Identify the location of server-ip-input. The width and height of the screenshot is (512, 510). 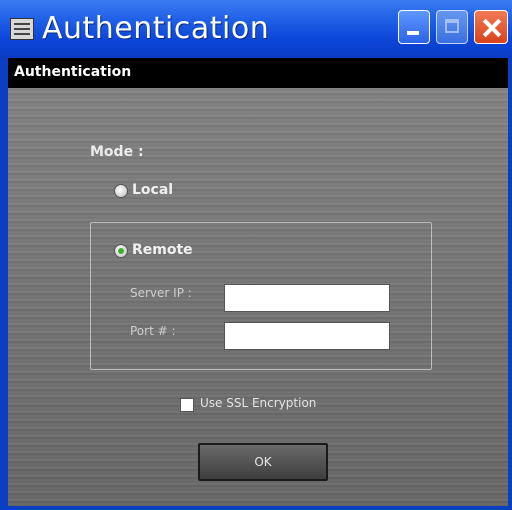
(307, 298).